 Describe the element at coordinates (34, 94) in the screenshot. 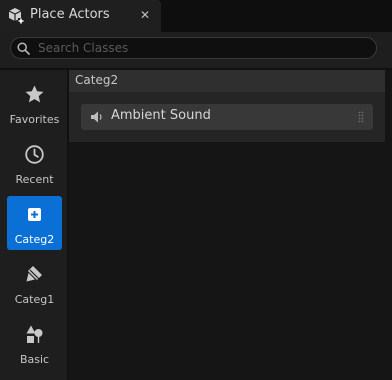

I see `star-icon` at that location.